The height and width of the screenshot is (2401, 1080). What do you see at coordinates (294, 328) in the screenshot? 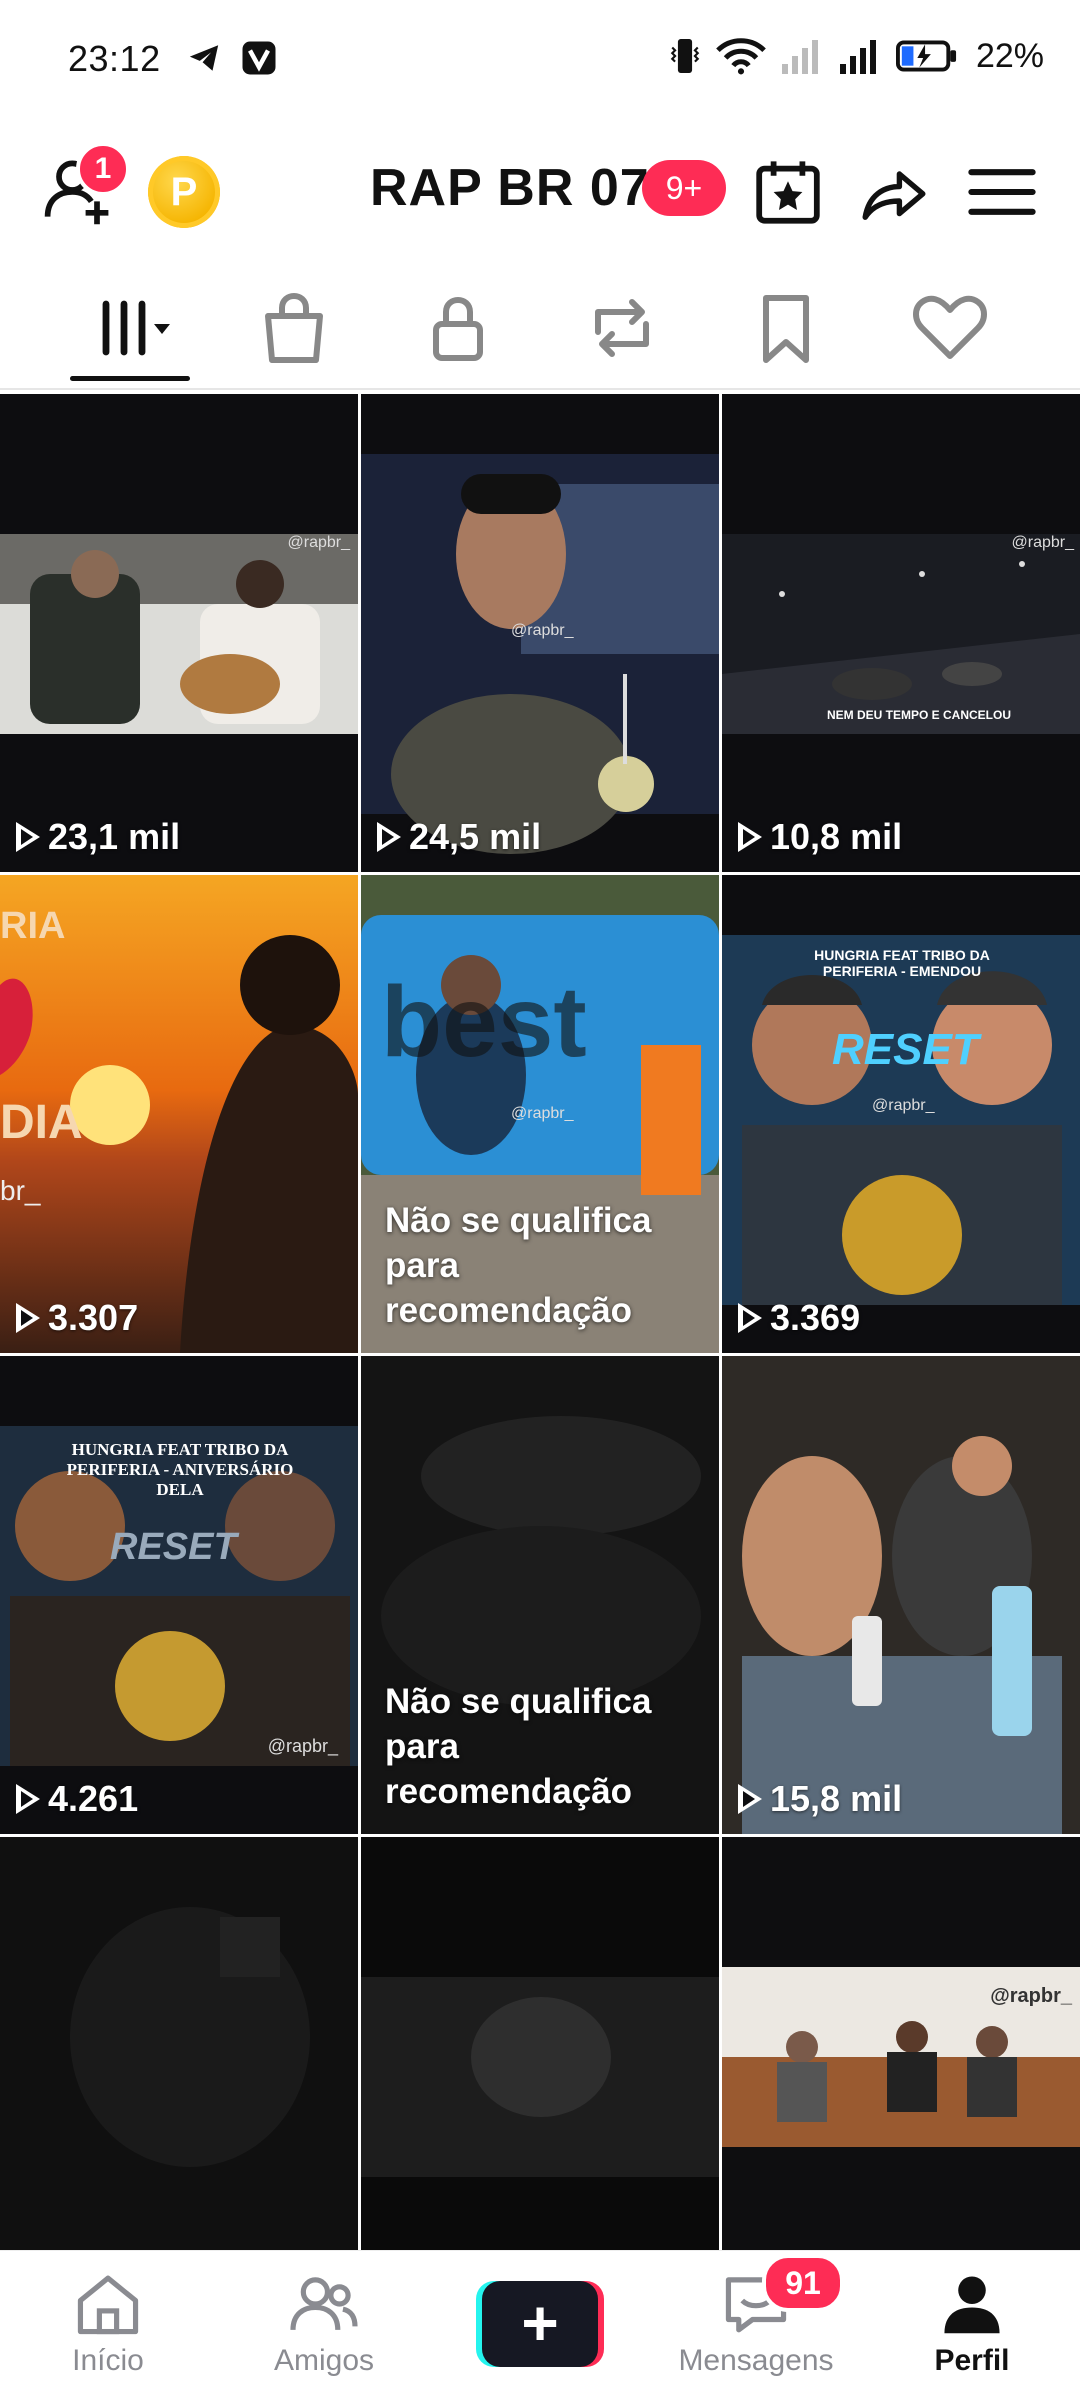
I see `tab-shop` at bounding box center [294, 328].